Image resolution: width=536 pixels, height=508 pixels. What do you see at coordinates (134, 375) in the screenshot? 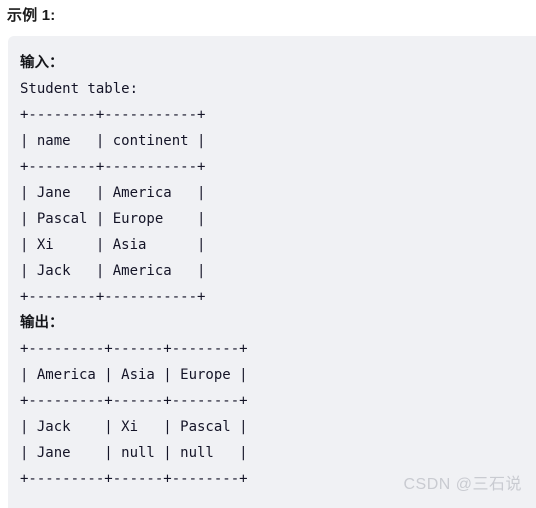
I see `output-table-line: | America | Asia | Europe |` at bounding box center [134, 375].